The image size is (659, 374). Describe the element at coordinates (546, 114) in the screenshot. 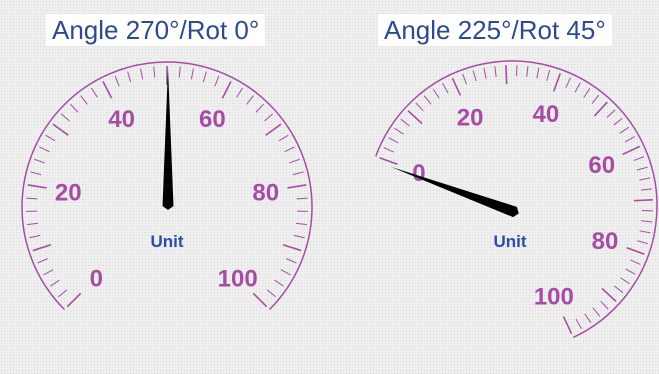

I see `tick-label: 40` at that location.